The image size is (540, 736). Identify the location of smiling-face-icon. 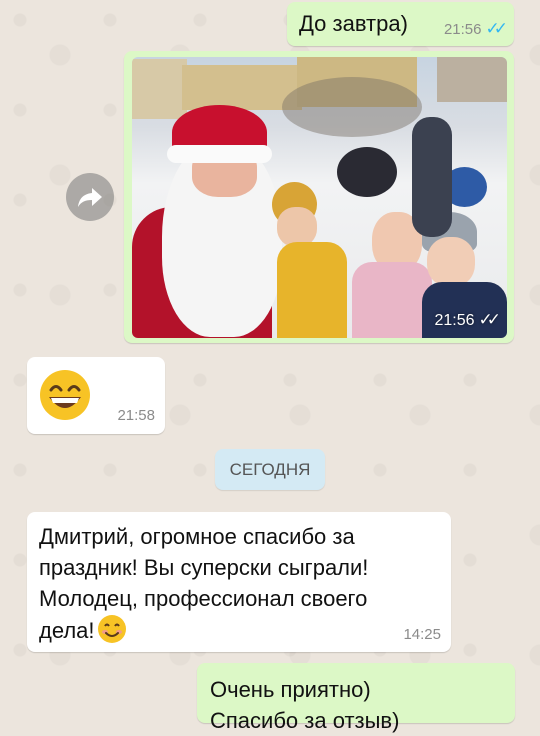
(111, 629).